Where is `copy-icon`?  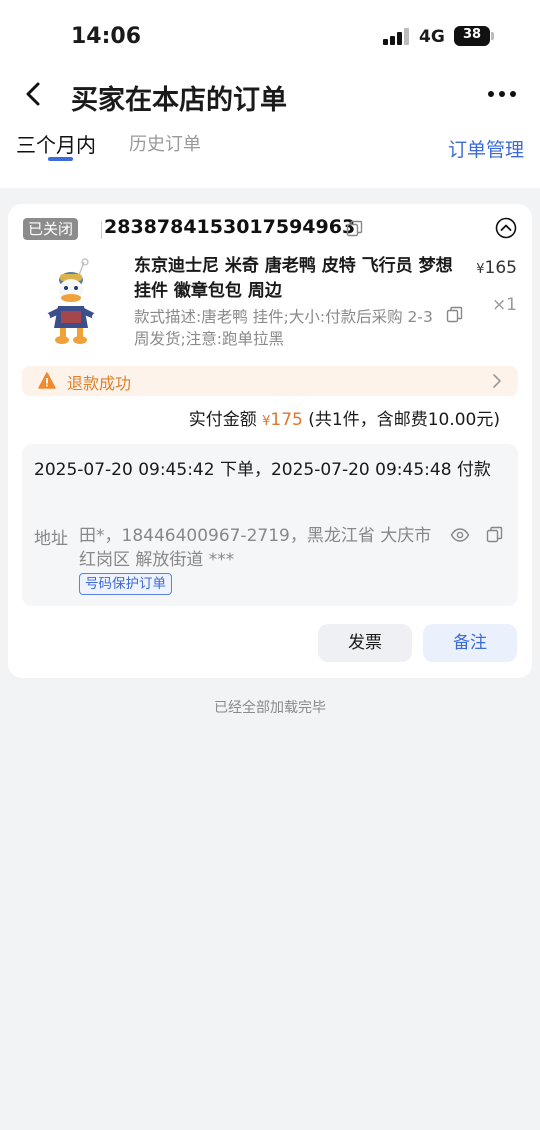 copy-icon is located at coordinates (354, 228).